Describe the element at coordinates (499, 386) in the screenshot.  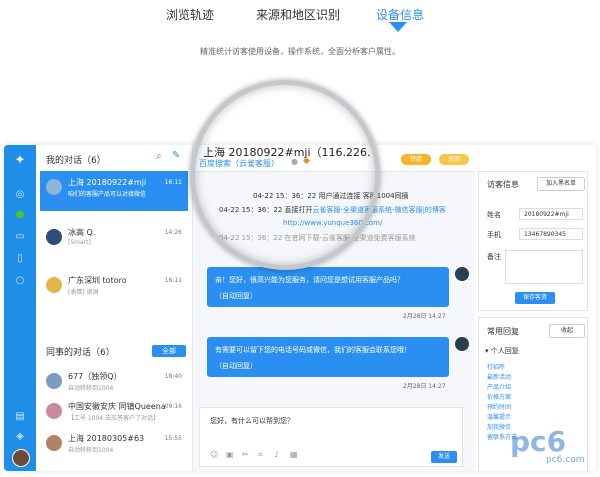
I see `quick-reply-item: 产品介绍` at that location.